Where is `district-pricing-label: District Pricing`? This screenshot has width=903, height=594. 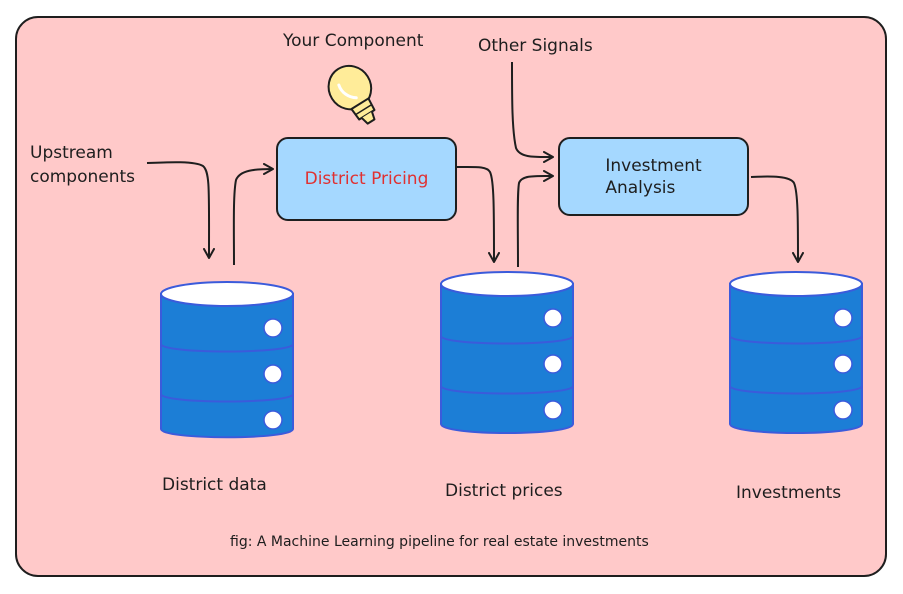 district-pricing-label: District Pricing is located at coordinates (366, 179).